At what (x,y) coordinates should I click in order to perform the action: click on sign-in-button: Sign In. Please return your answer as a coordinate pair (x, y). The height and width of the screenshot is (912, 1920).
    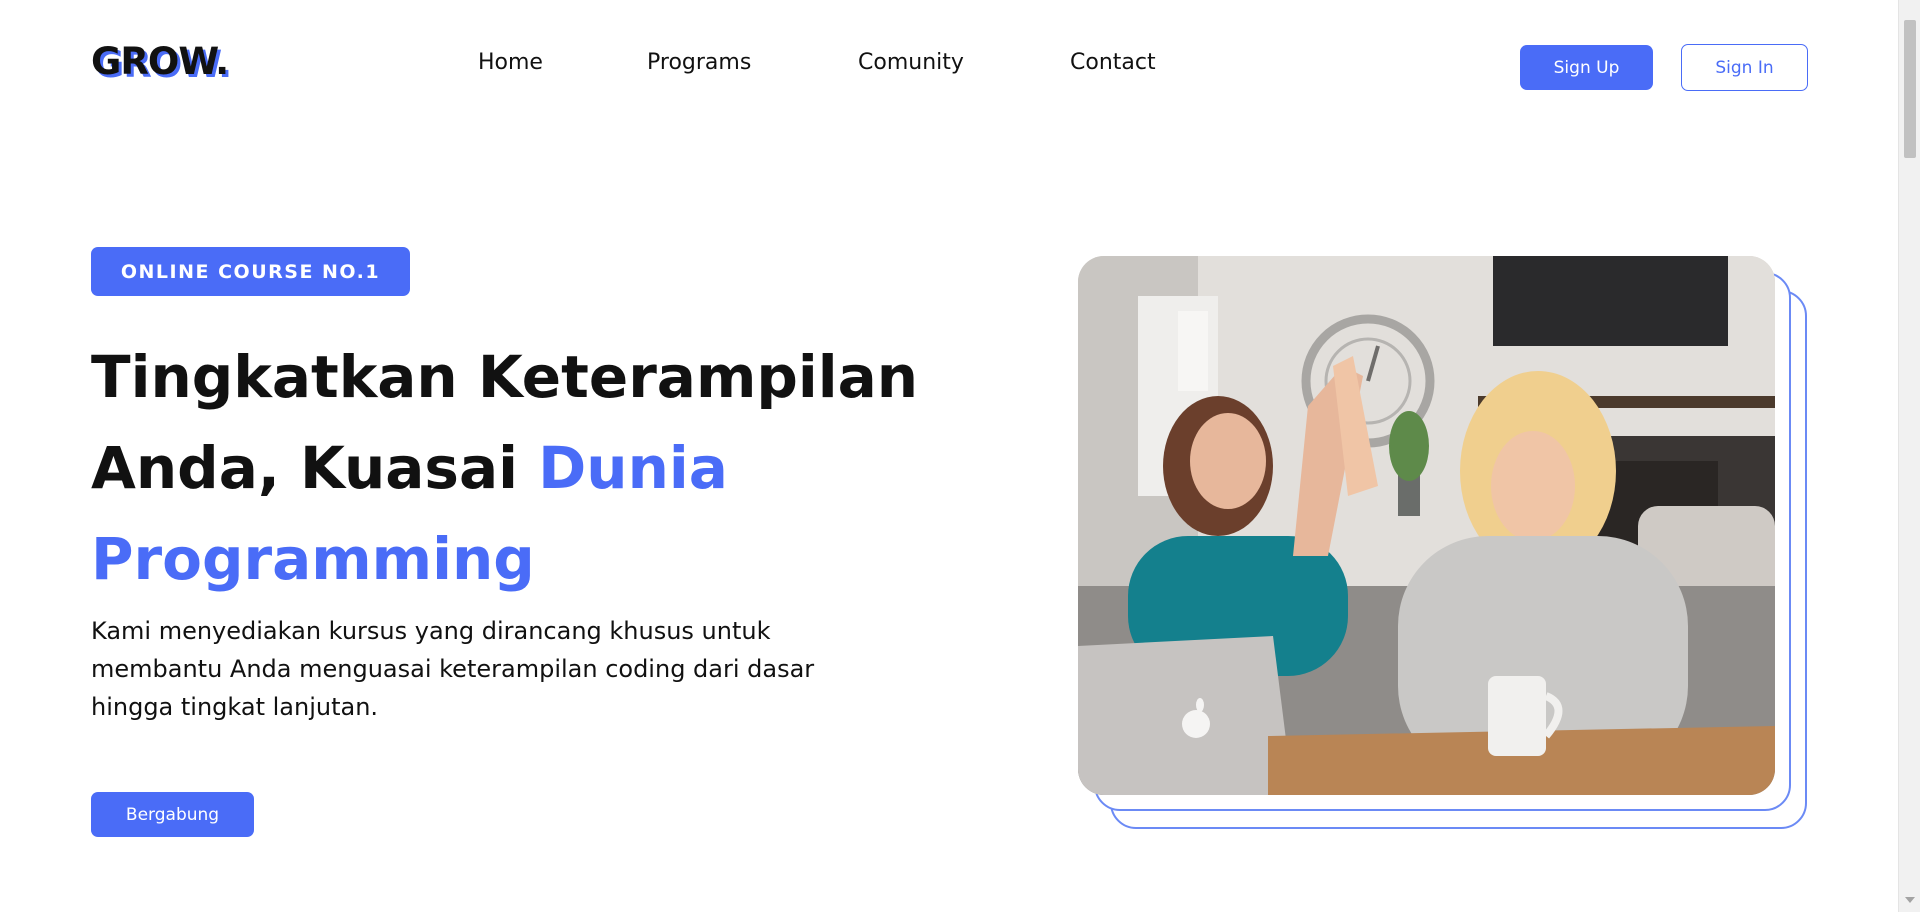
    Looking at the image, I should click on (1744, 67).